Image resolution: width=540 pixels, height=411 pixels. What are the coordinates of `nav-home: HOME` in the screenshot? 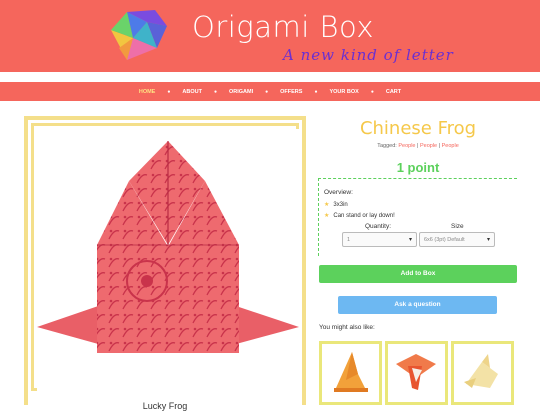 It's located at (147, 92).